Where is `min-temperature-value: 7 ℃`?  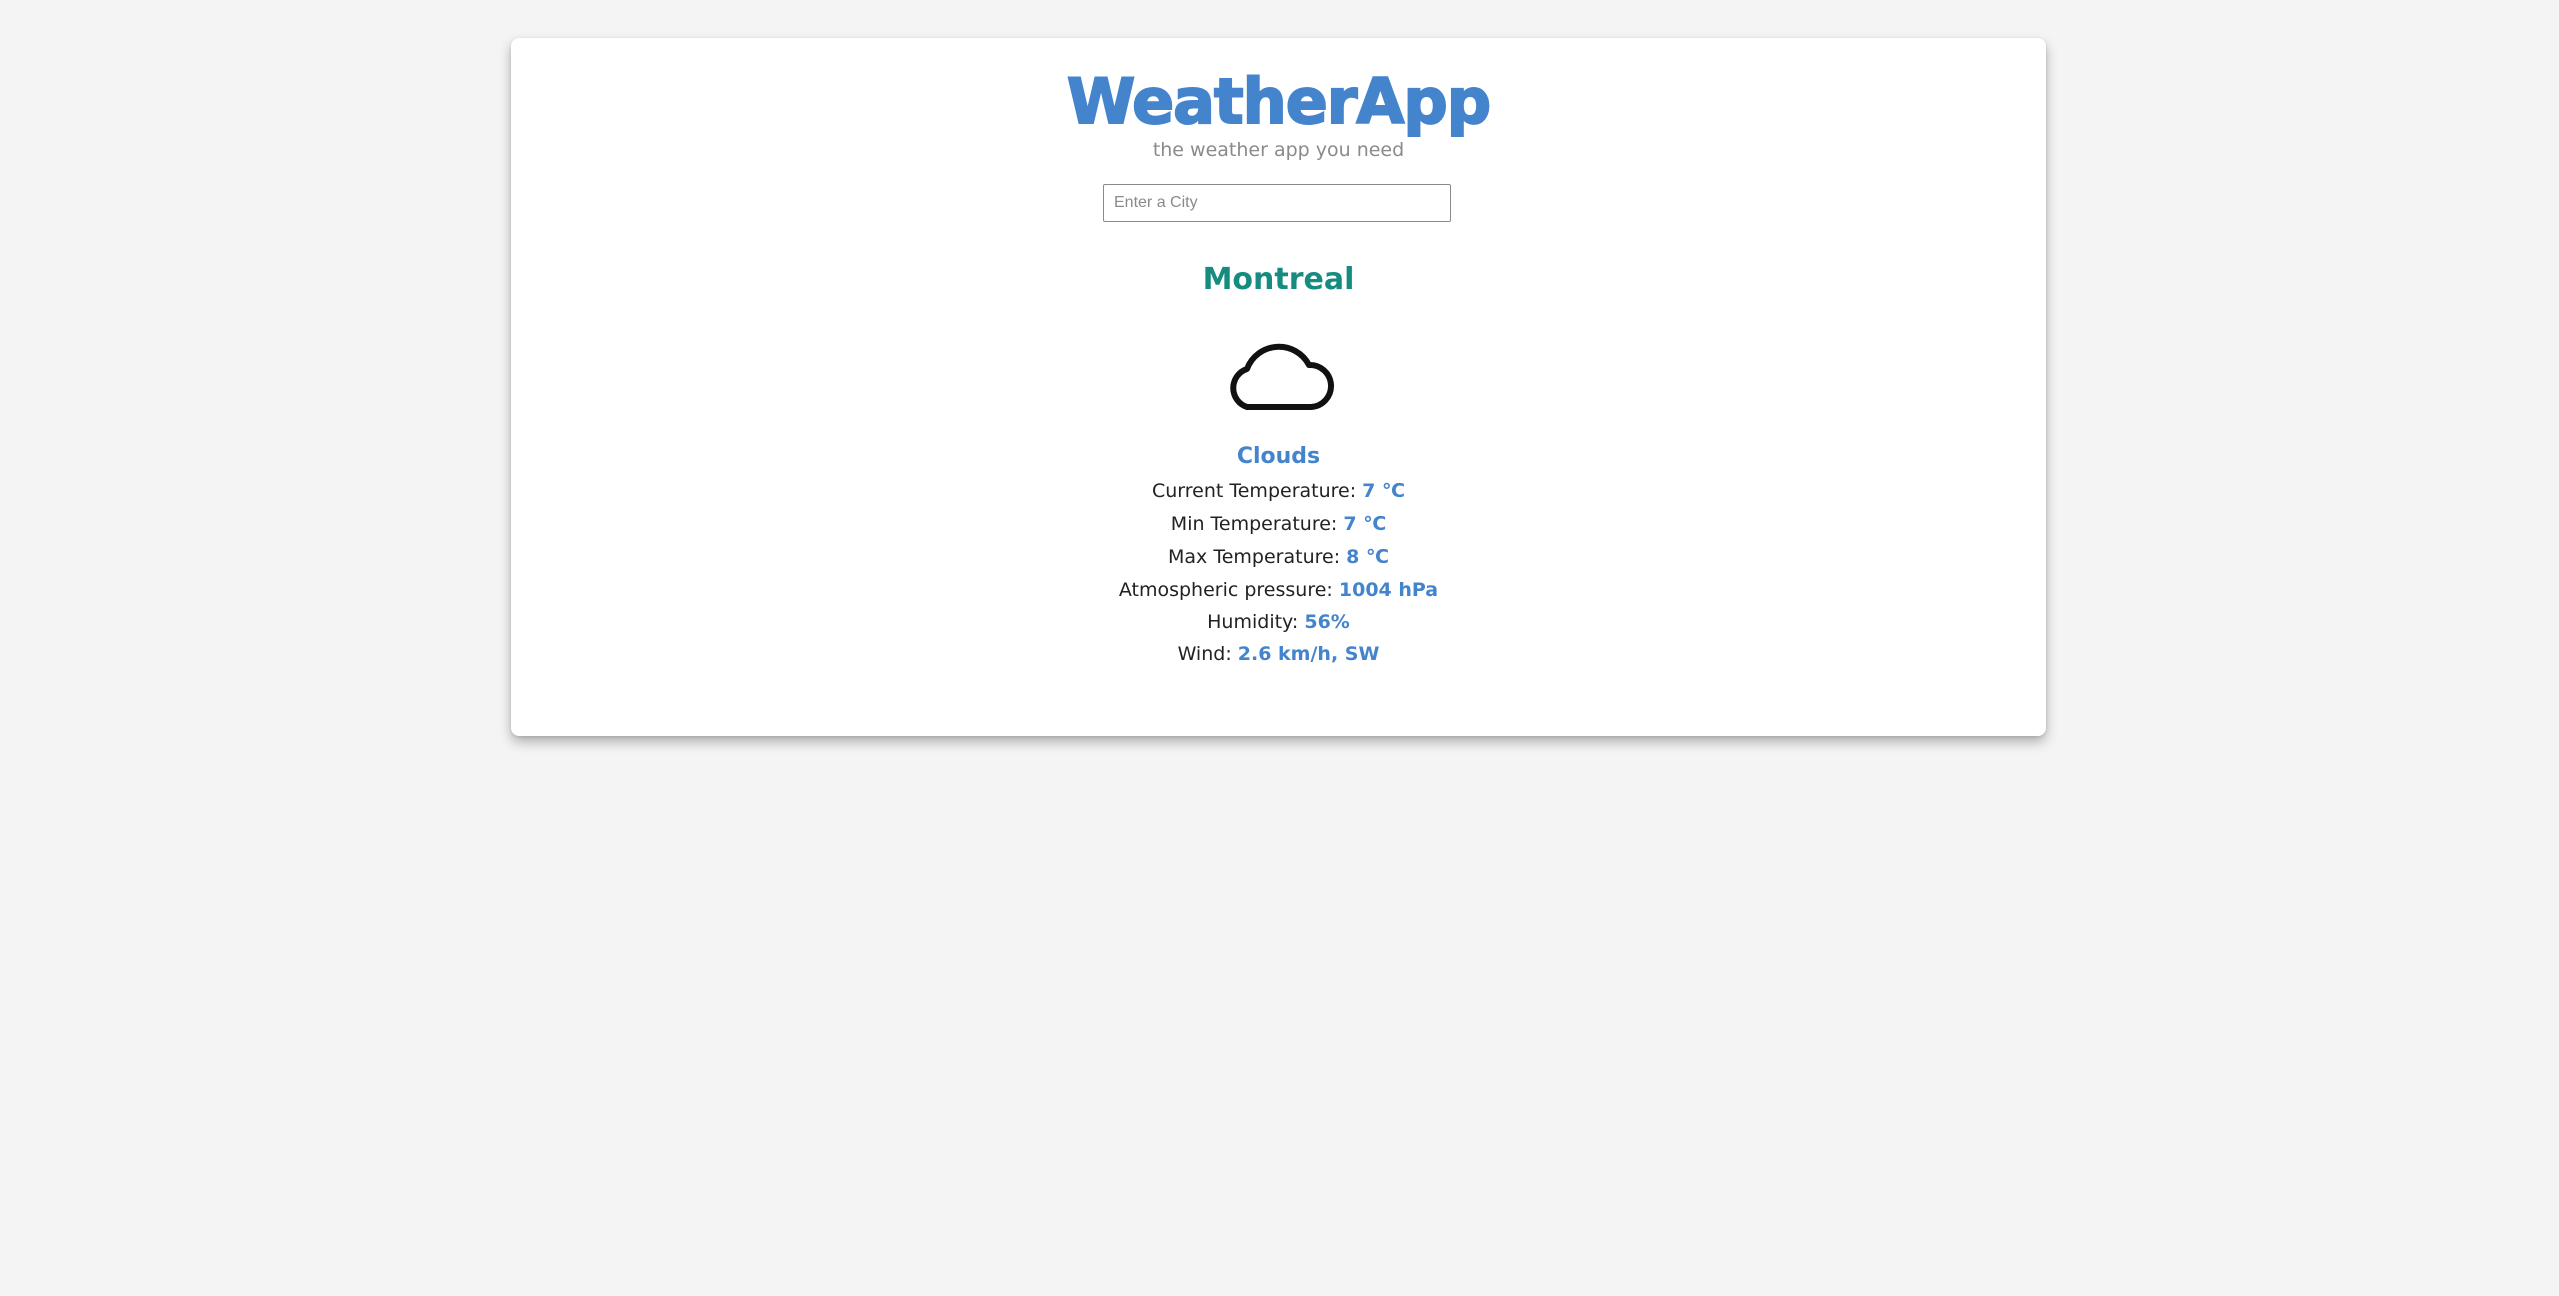 min-temperature-value: 7 ℃ is located at coordinates (1365, 524).